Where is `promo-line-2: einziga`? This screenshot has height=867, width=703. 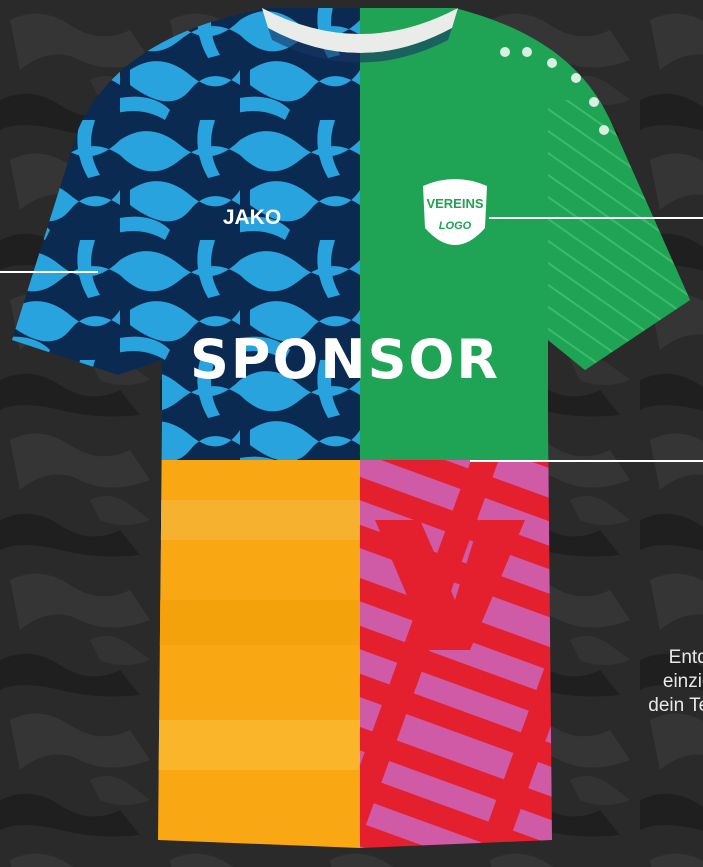
promo-line-2: einziga is located at coordinates (682, 681).